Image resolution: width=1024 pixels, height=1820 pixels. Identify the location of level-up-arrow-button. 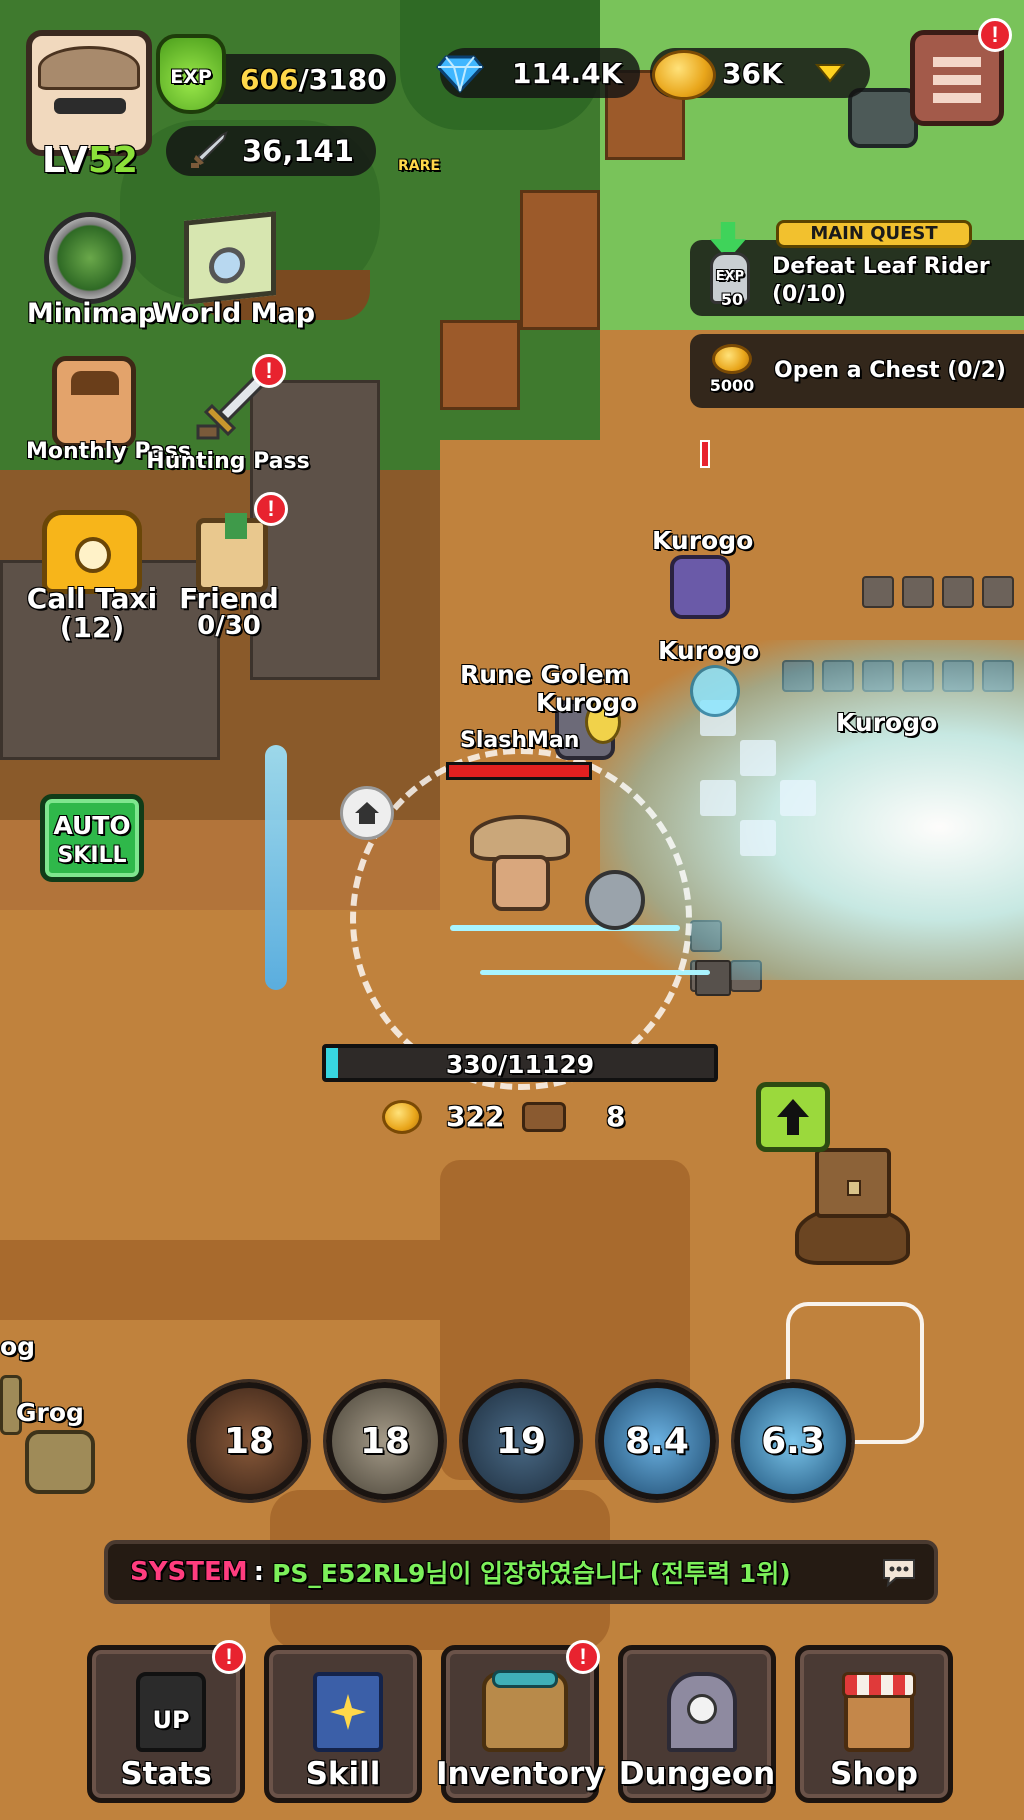
(793, 1117).